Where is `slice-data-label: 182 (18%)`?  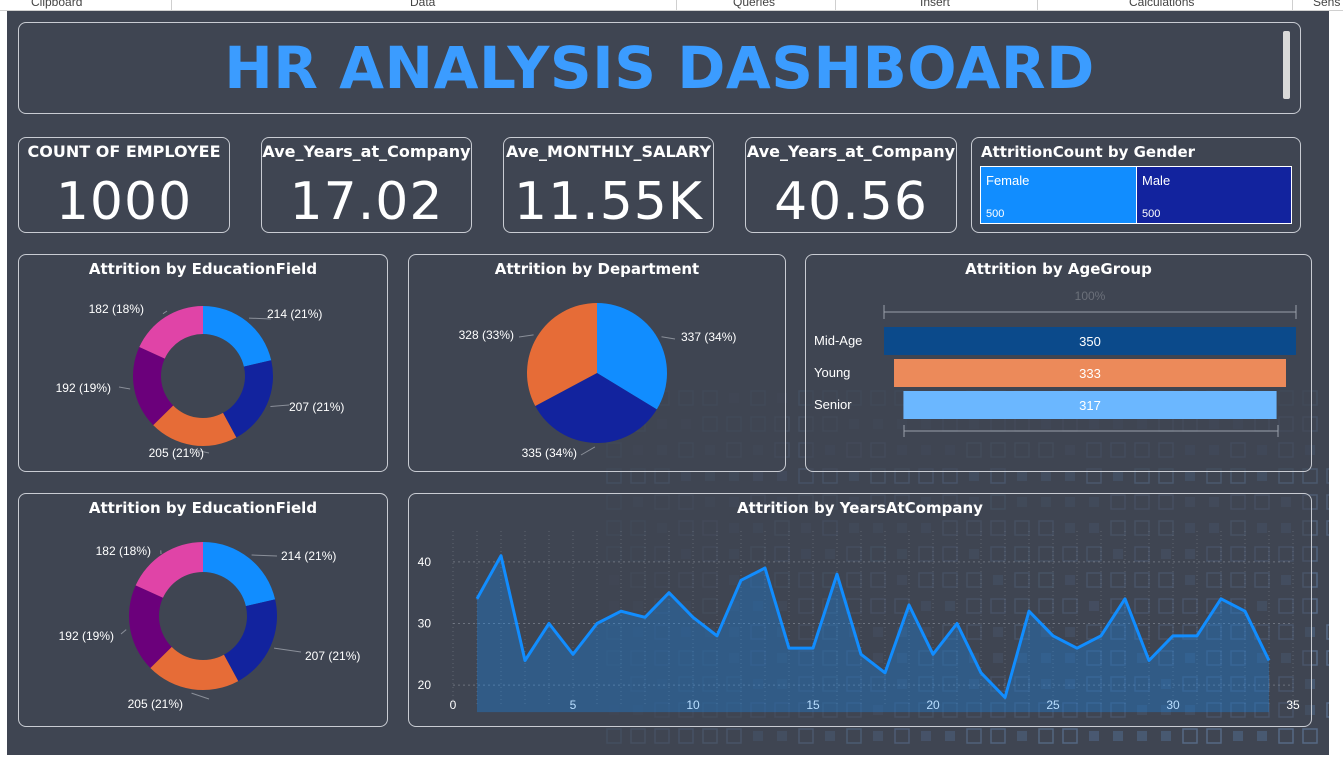
slice-data-label: 182 (18%) is located at coordinates (116, 309).